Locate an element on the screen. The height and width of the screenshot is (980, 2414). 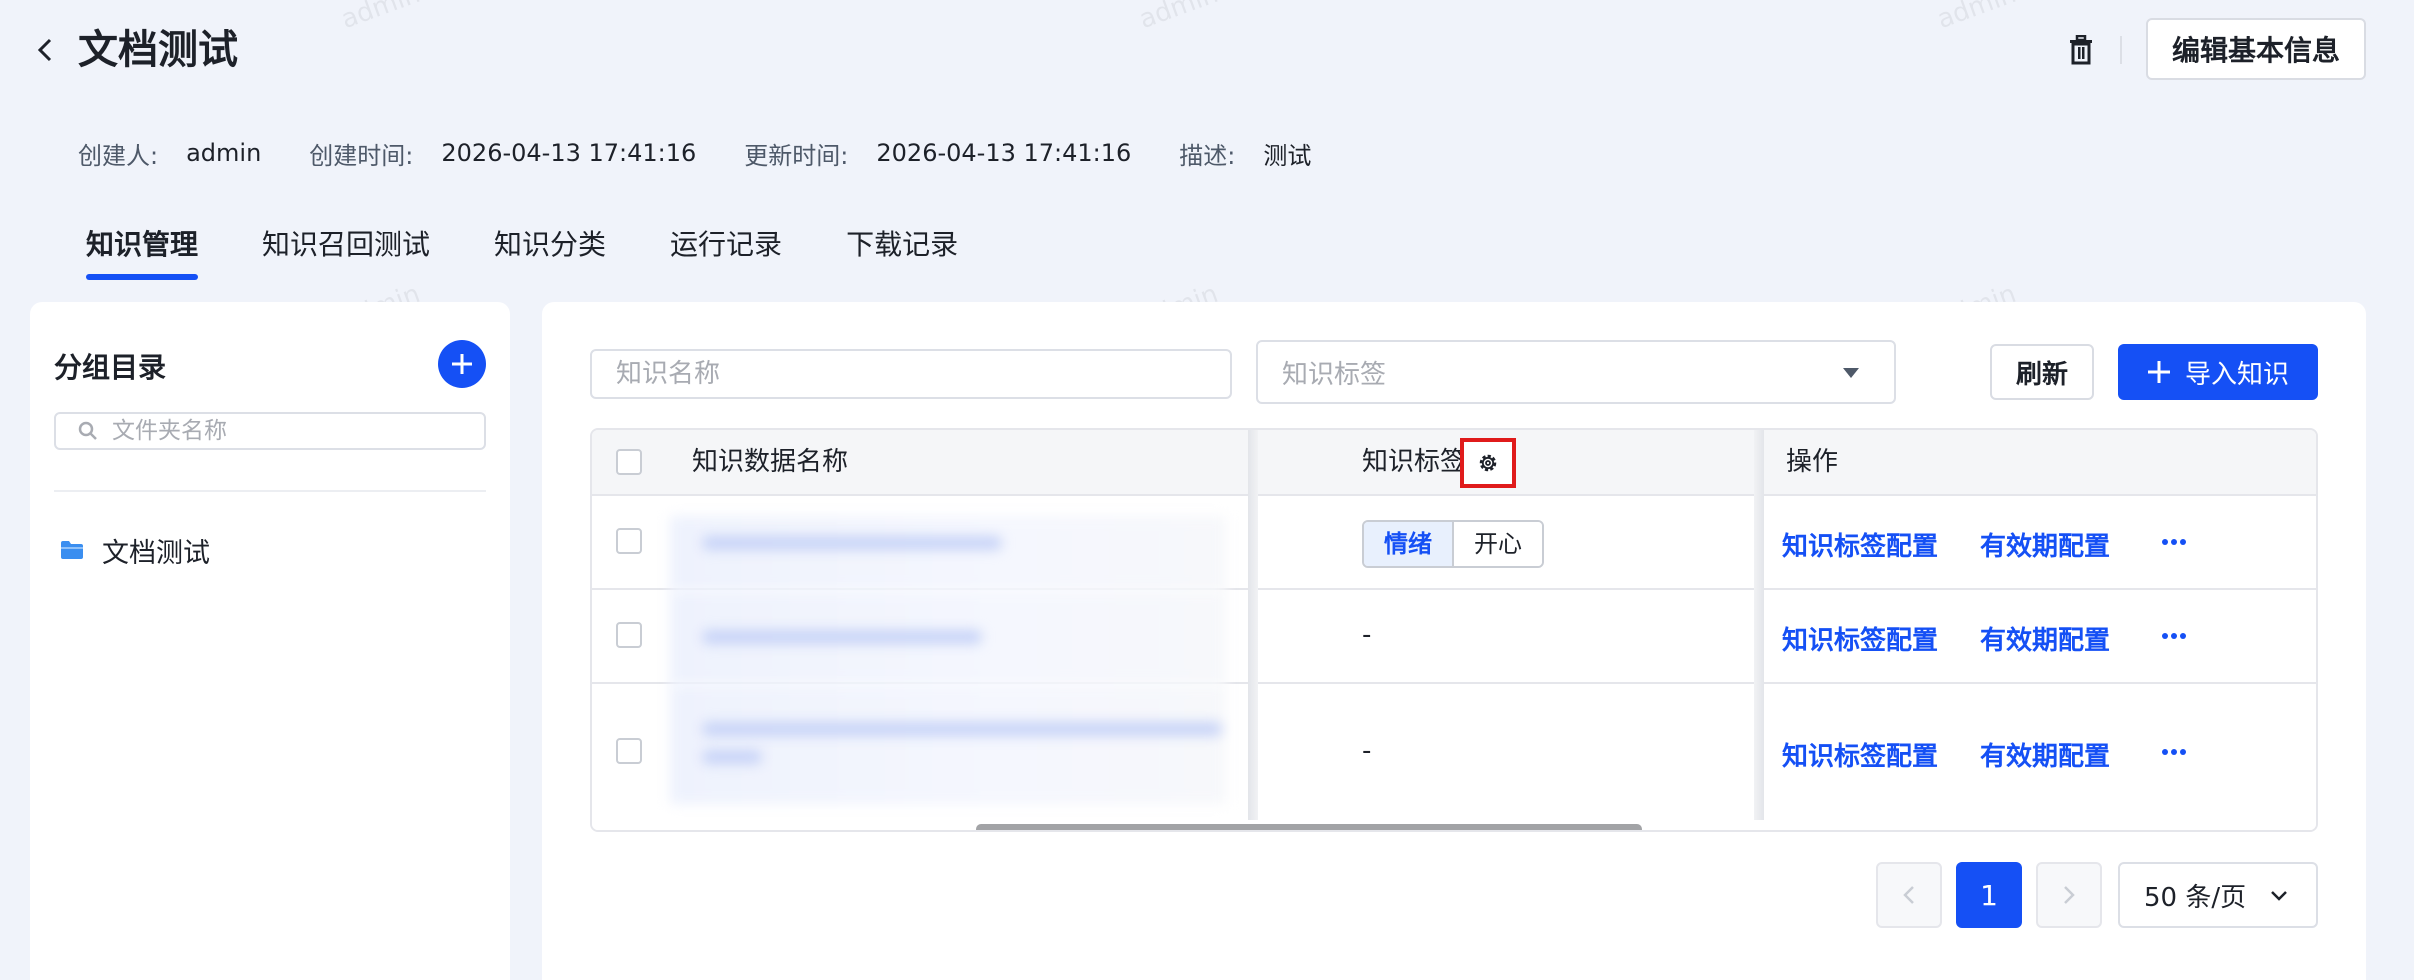
back-button is located at coordinates (46, 50).